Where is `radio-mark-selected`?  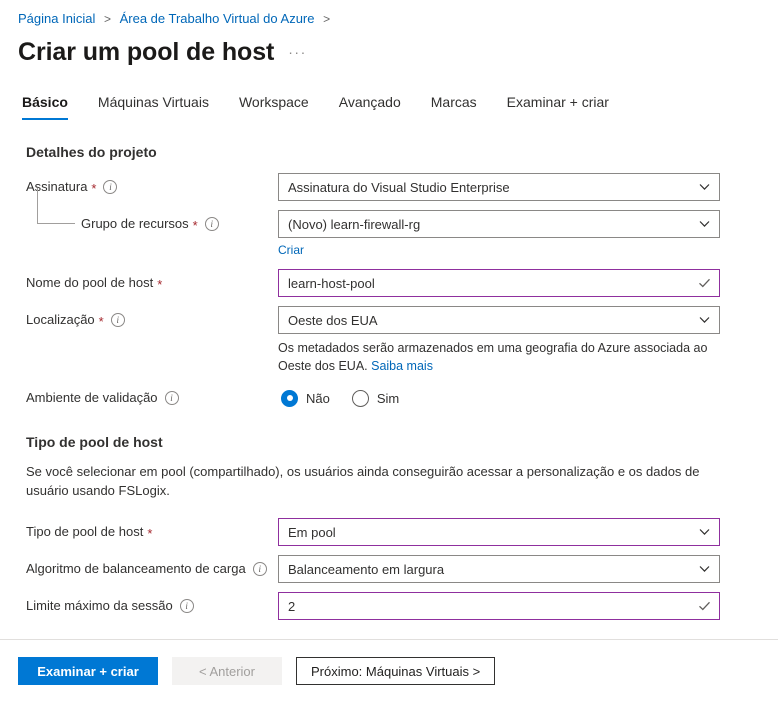 radio-mark-selected is located at coordinates (289, 398).